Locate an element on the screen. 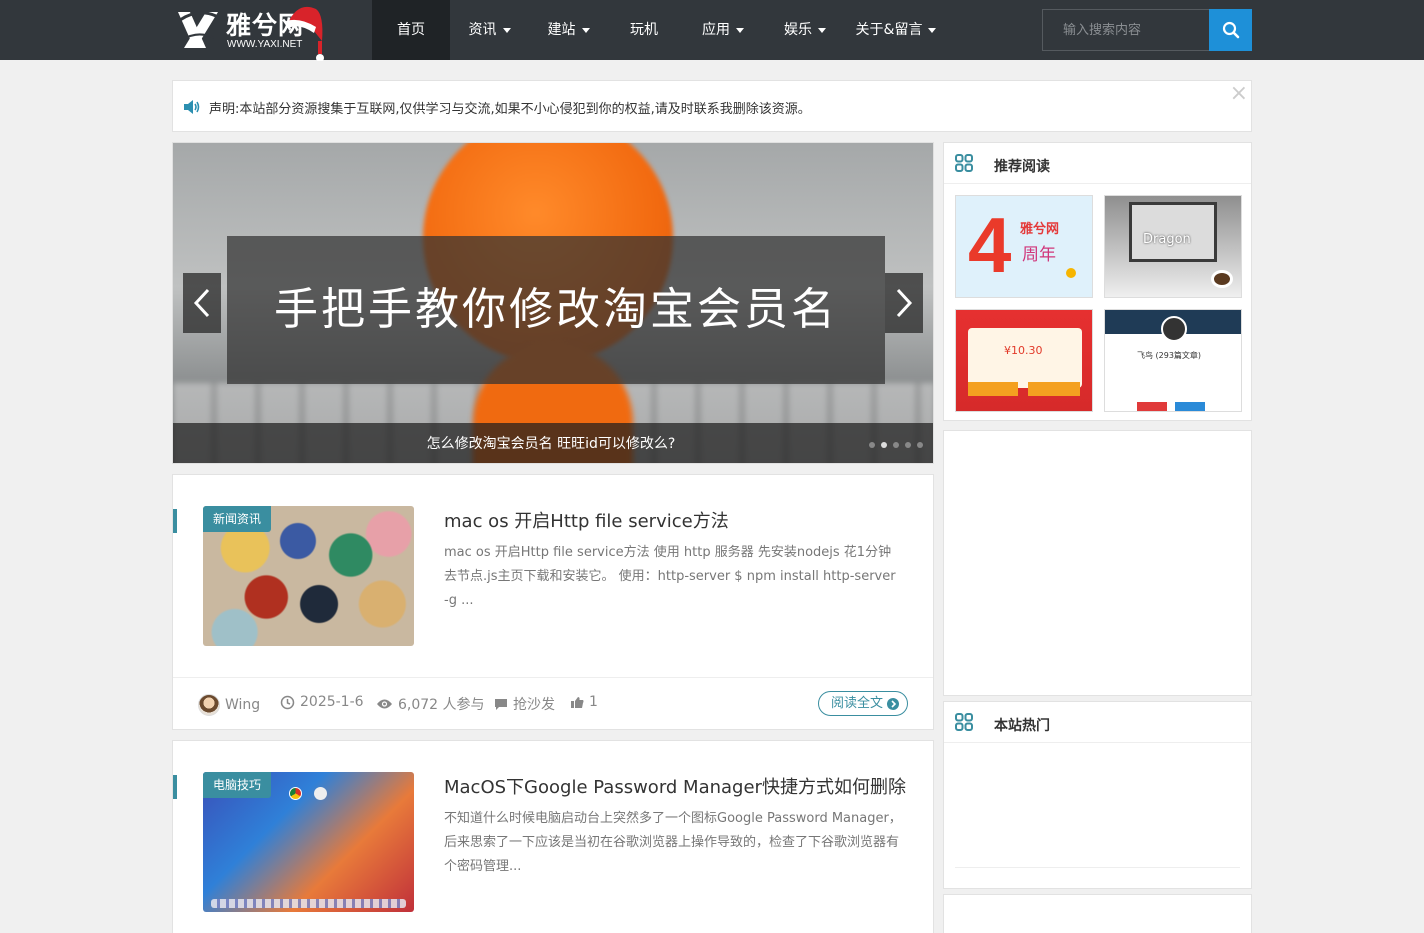 The width and height of the screenshot is (1424, 933). nav-label: 首页 is located at coordinates (411, 30).